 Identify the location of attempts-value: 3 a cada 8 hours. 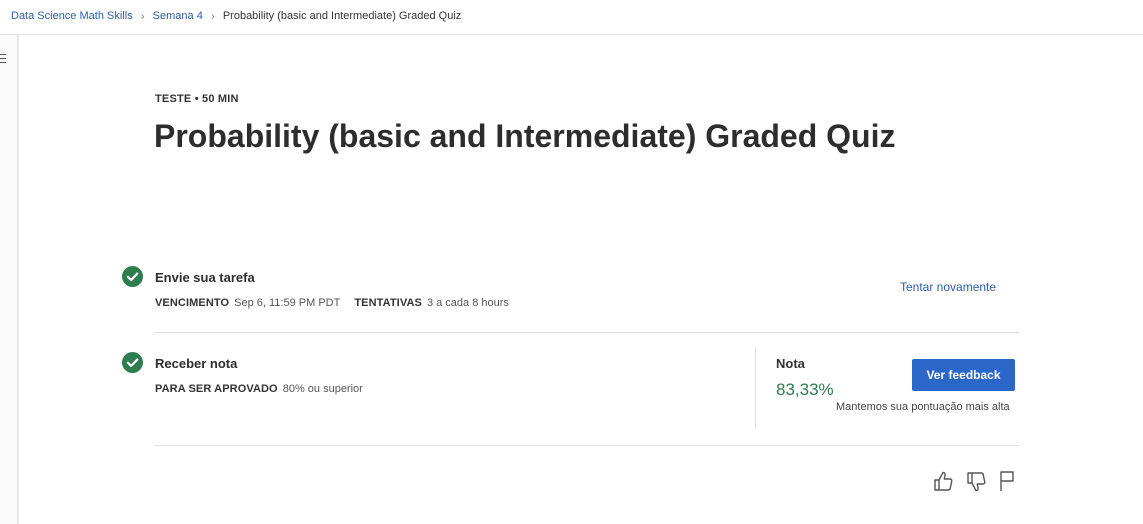
(467, 303).